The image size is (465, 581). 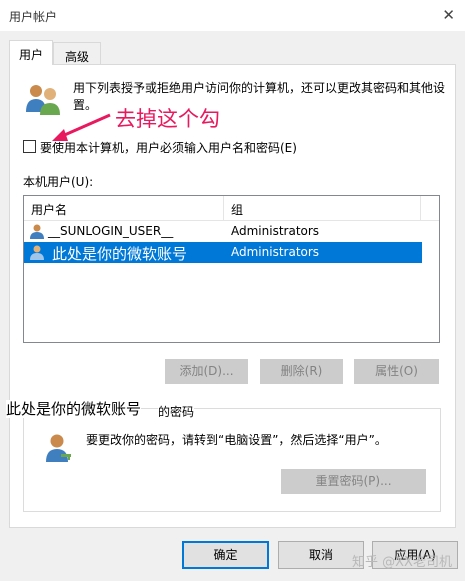 What do you see at coordinates (402, 562) in the screenshot?
I see `watermark-text: 知乎 @XX老司机` at bounding box center [402, 562].